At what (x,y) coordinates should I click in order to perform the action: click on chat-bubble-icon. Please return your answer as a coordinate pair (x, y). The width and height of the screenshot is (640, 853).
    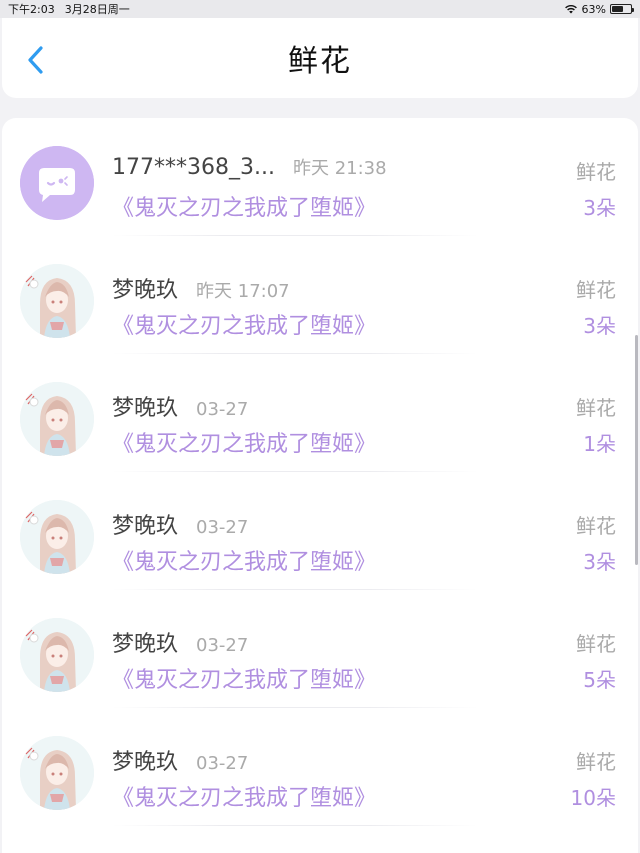
    Looking at the image, I should click on (57, 183).